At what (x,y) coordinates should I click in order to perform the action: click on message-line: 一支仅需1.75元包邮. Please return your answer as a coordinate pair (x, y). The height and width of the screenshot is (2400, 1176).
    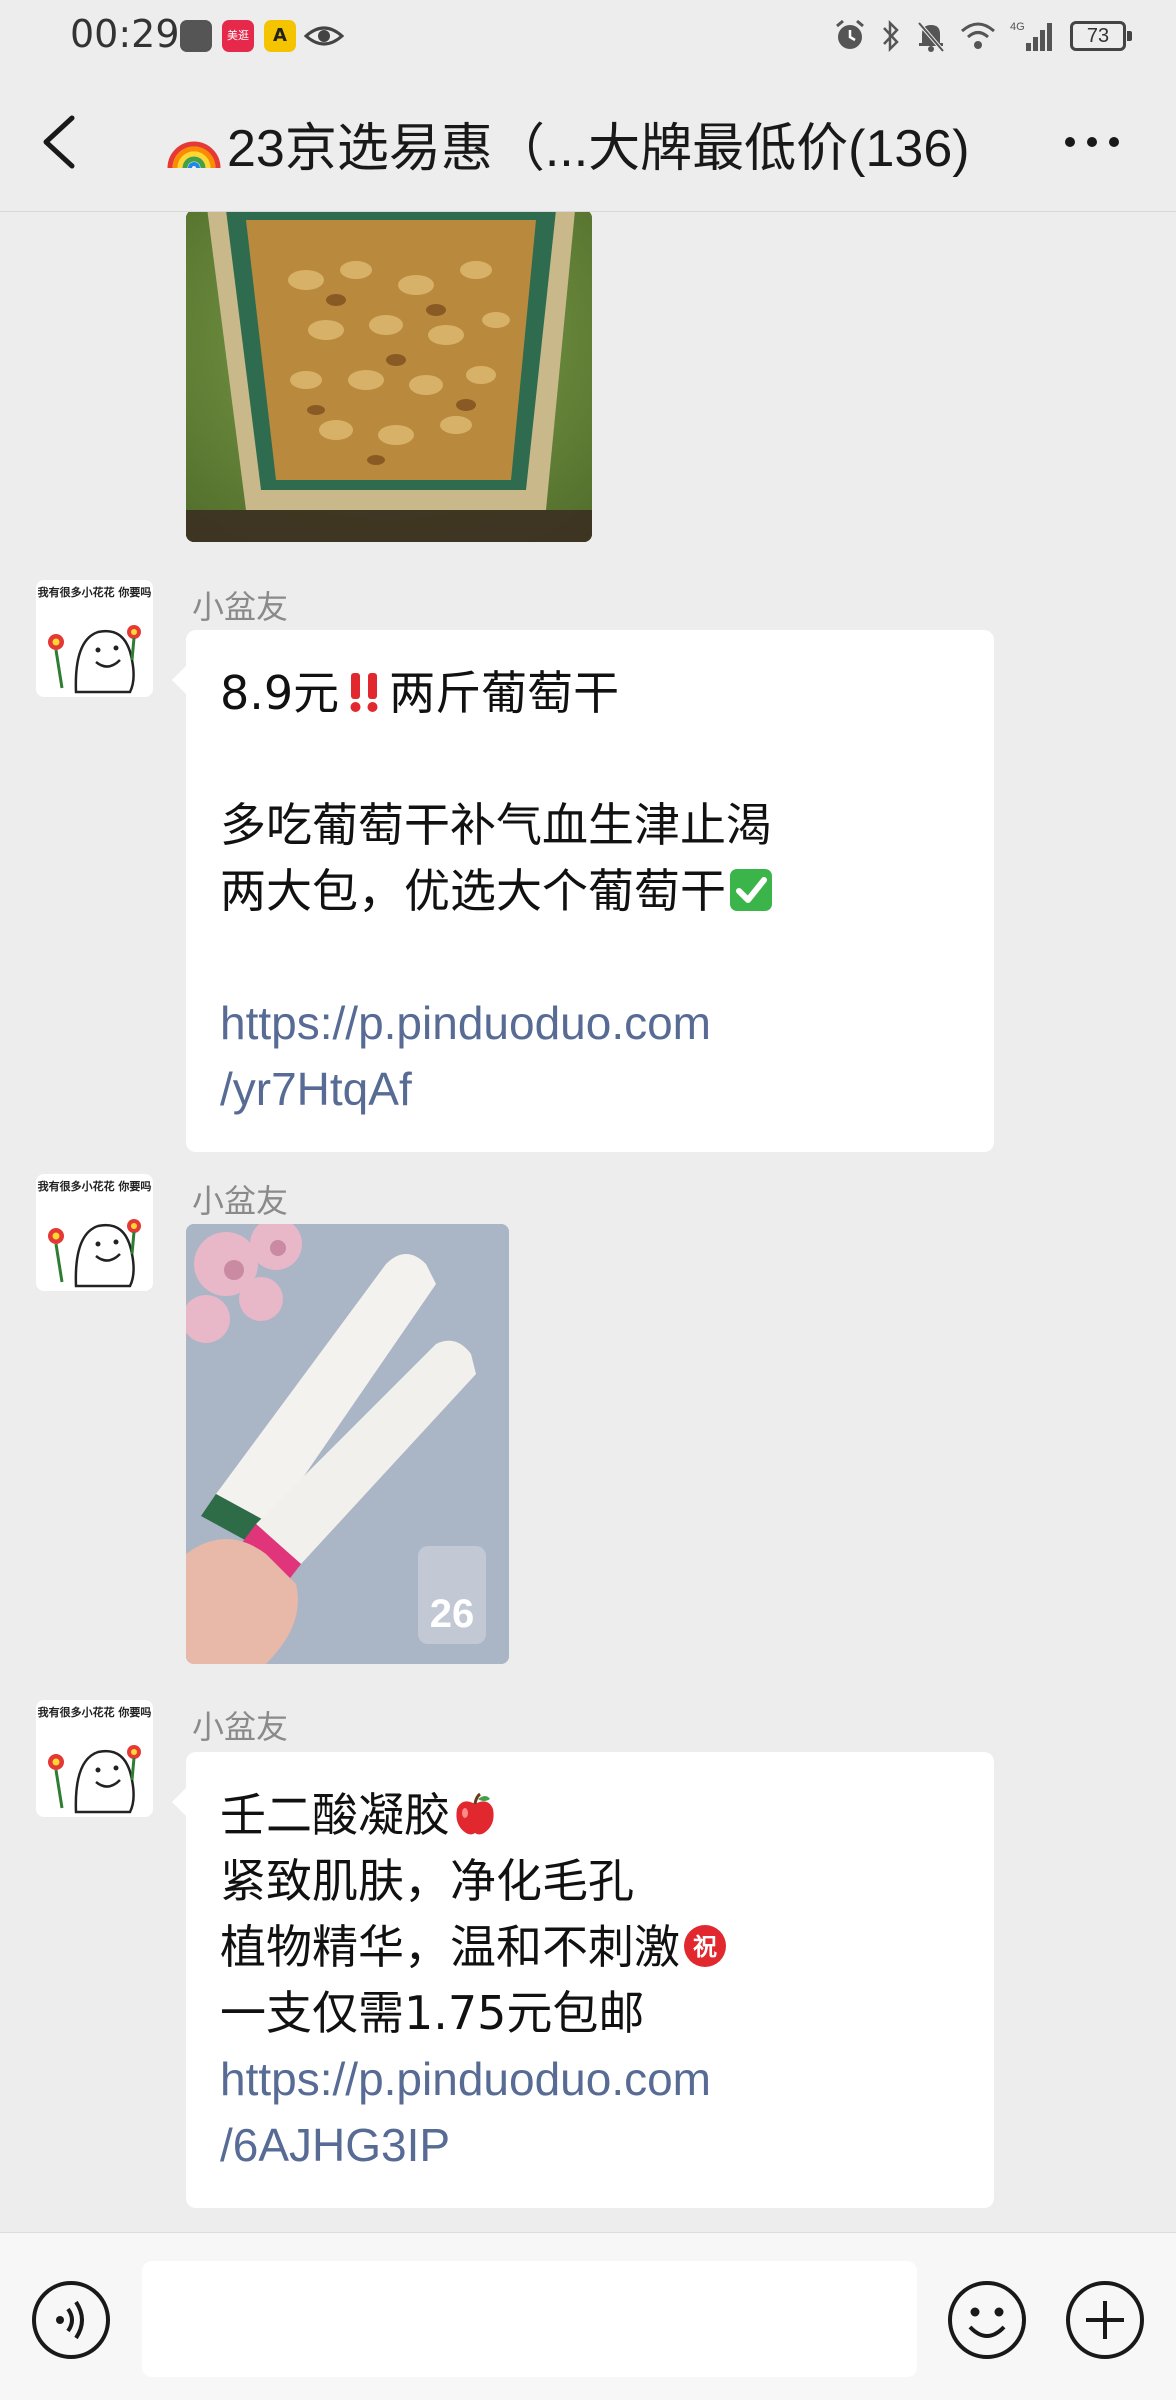
    Looking at the image, I should click on (590, 2013).